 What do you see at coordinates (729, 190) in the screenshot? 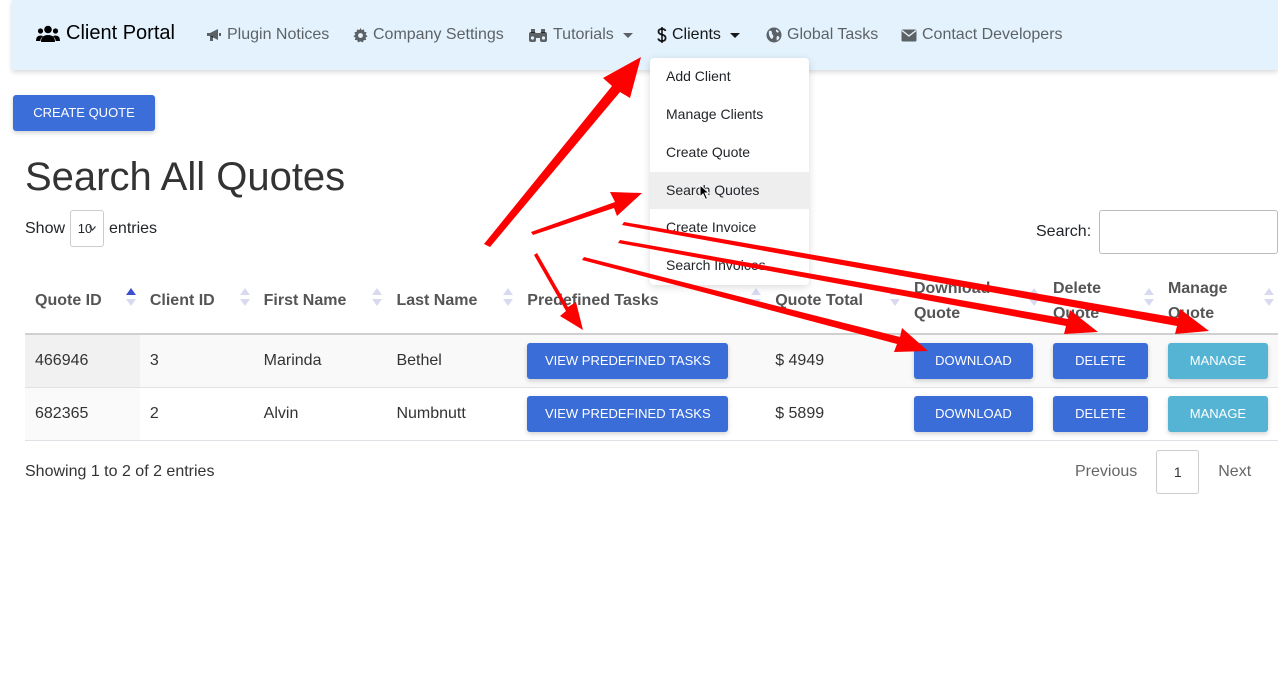
I see `dropdown-item-search-quotes: Search Quotes` at bounding box center [729, 190].